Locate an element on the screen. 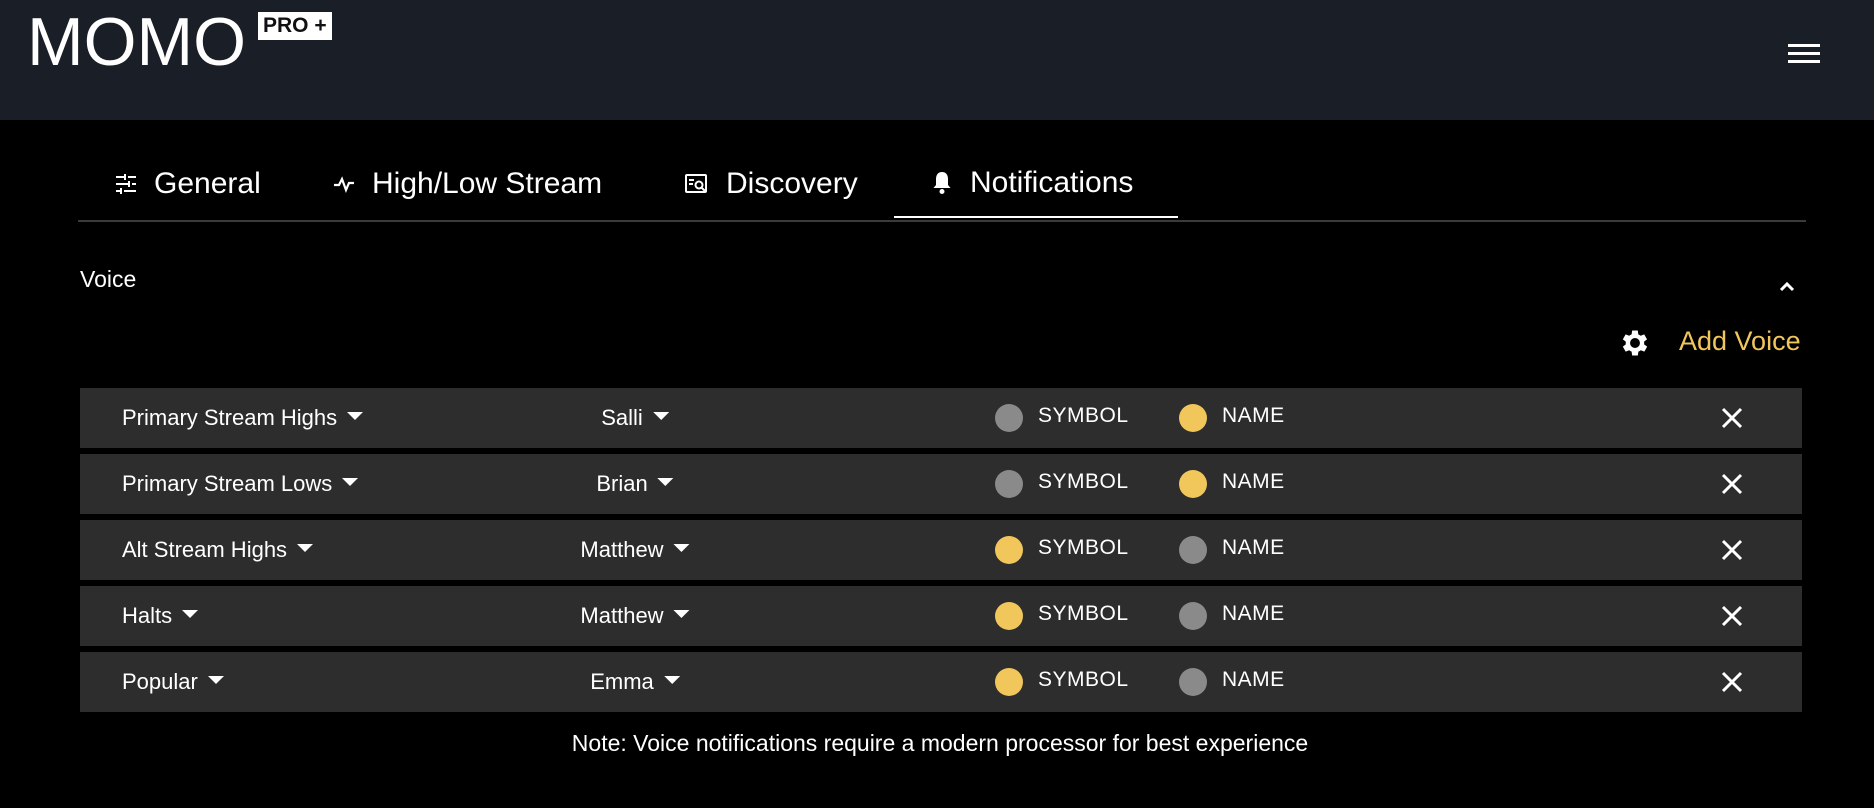  voice-row: Alt Stream Highs Matthew SYMBOL NAME is located at coordinates (941, 550).